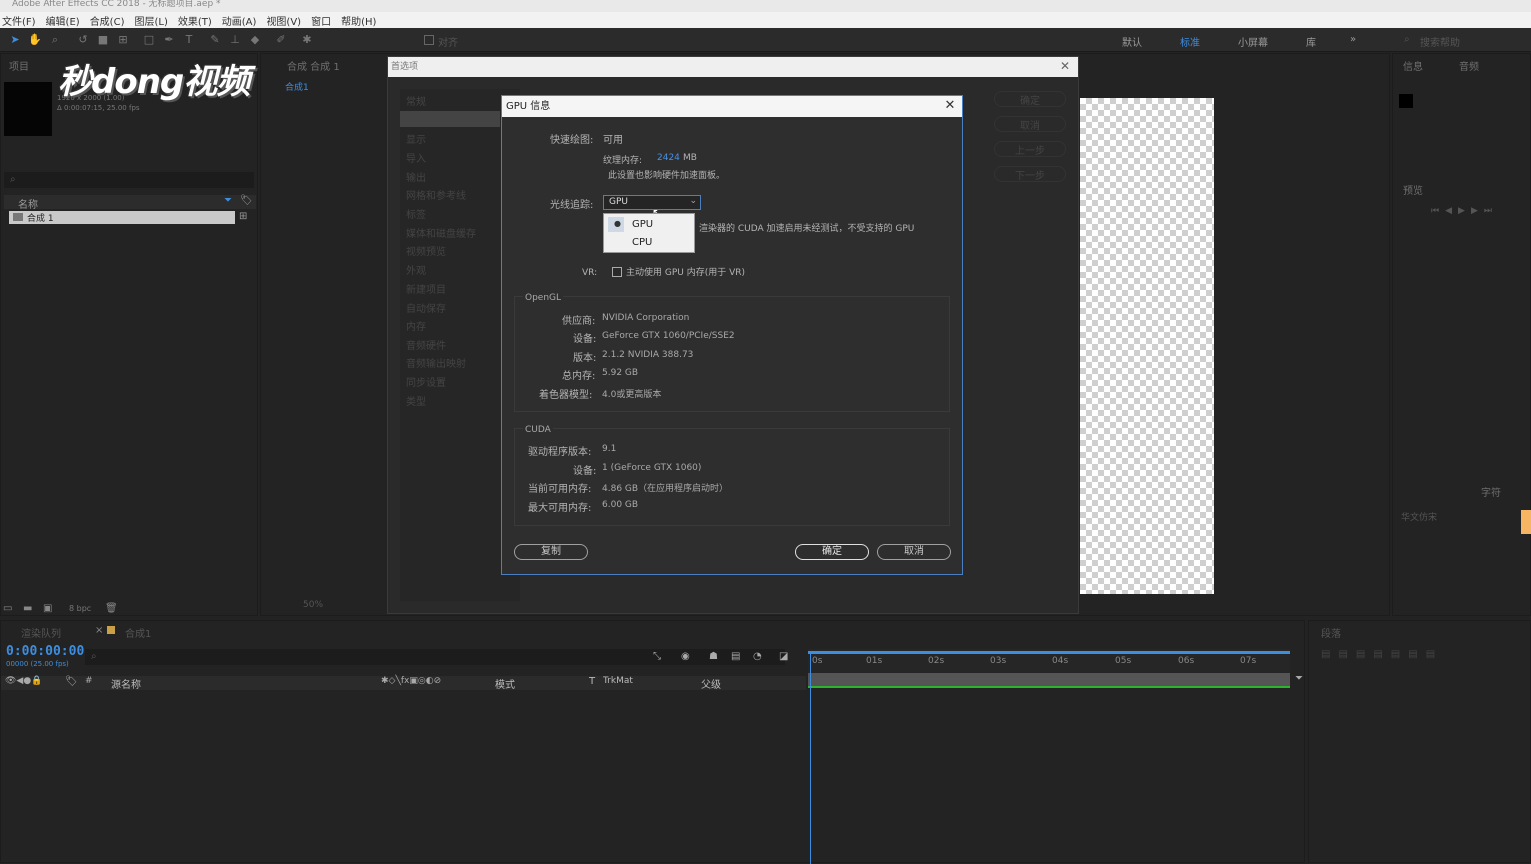  What do you see at coordinates (313, 65) in the screenshot?
I see `composition-tab: 合成 合成 1` at bounding box center [313, 65].